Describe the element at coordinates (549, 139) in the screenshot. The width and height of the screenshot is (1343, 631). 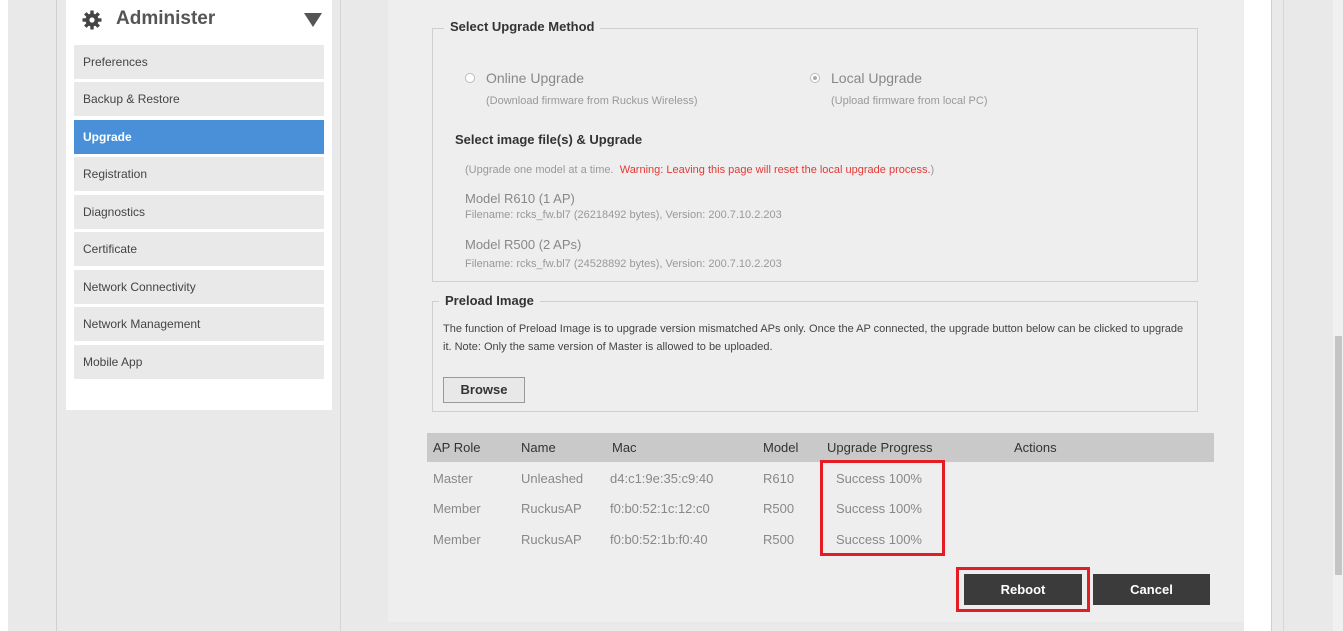
I see `select-image-title: Select image file(s) & Upgrade` at that location.